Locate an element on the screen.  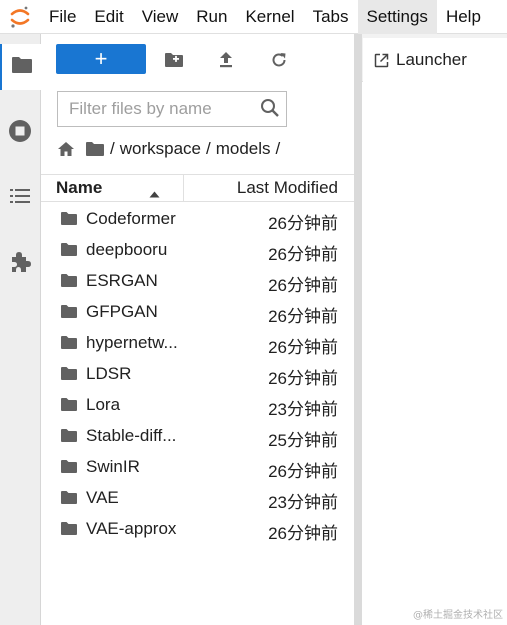
menu-file: File is located at coordinates (62, 17).